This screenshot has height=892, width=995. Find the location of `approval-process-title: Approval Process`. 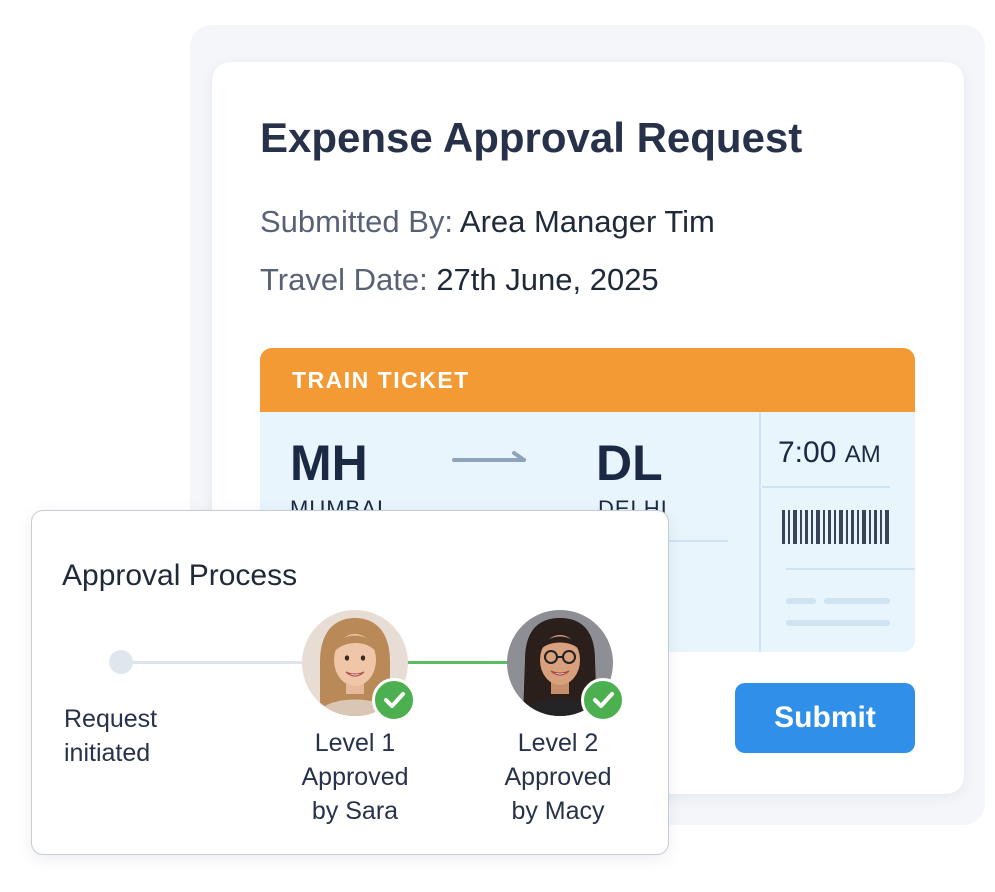

approval-process-title: Approval Process is located at coordinates (180, 575).